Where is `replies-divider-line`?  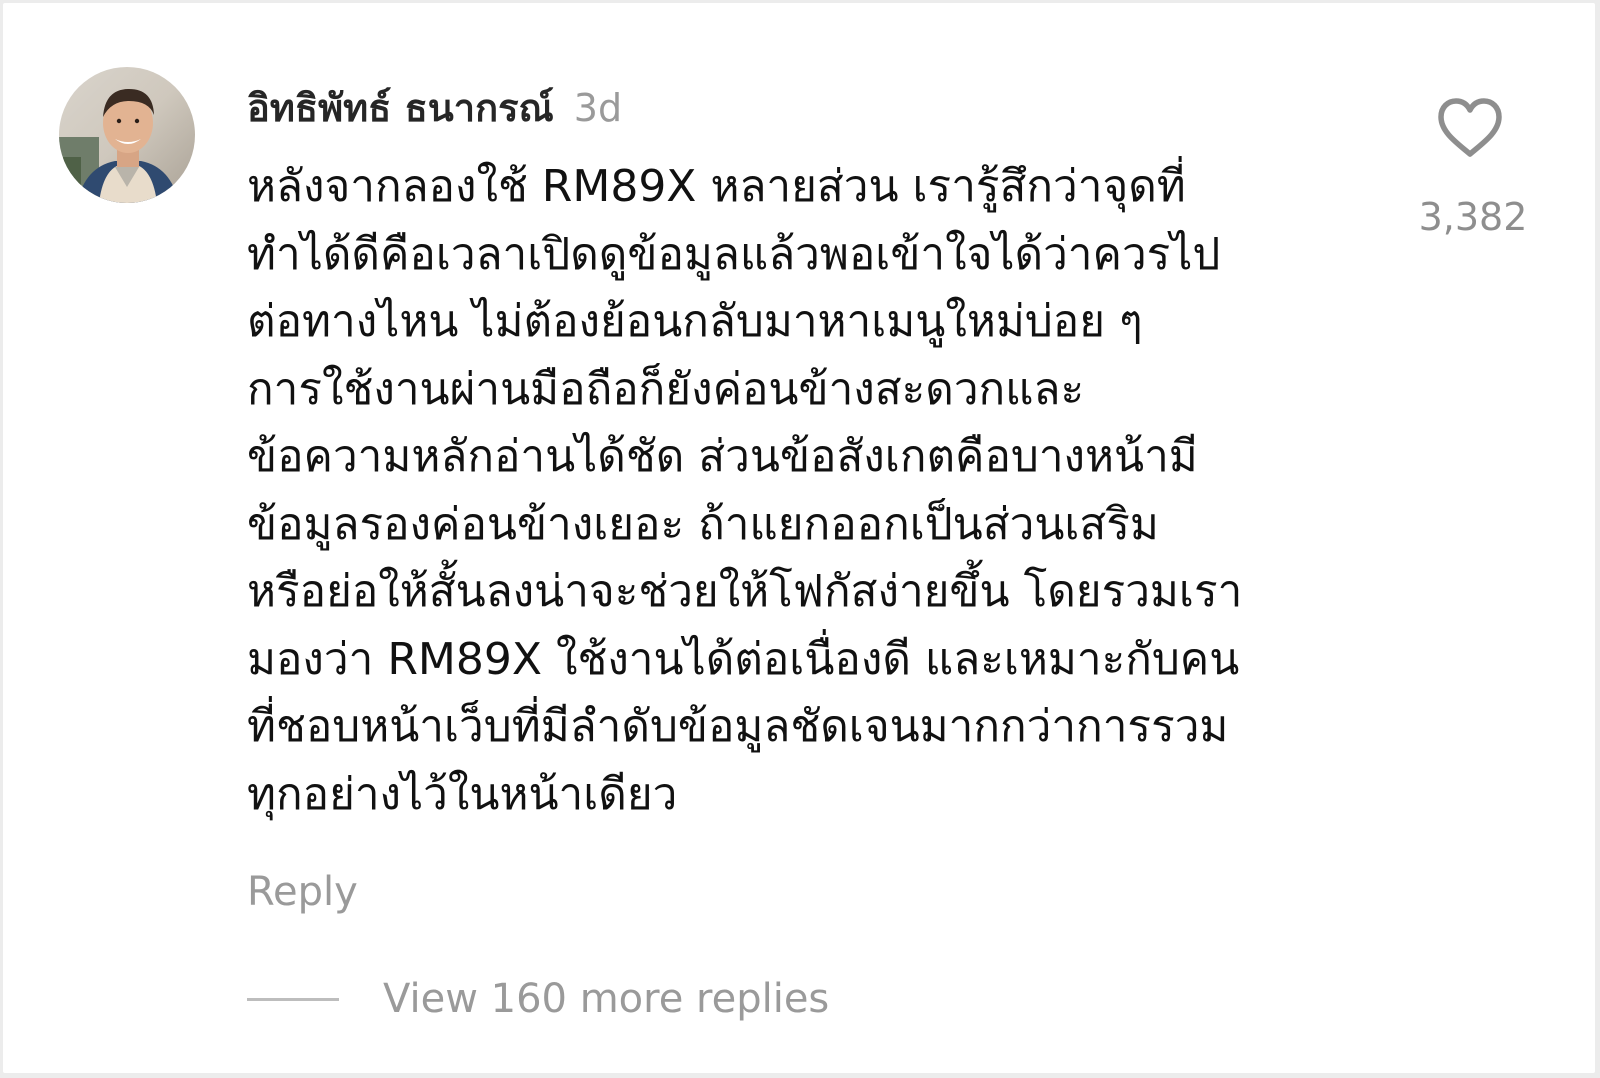 replies-divider-line is located at coordinates (293, 999).